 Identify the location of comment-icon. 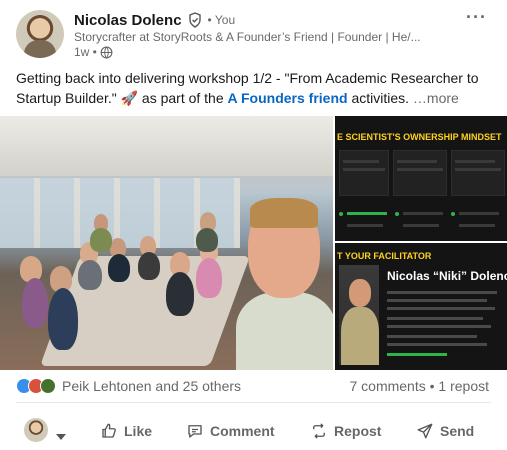
(195, 431).